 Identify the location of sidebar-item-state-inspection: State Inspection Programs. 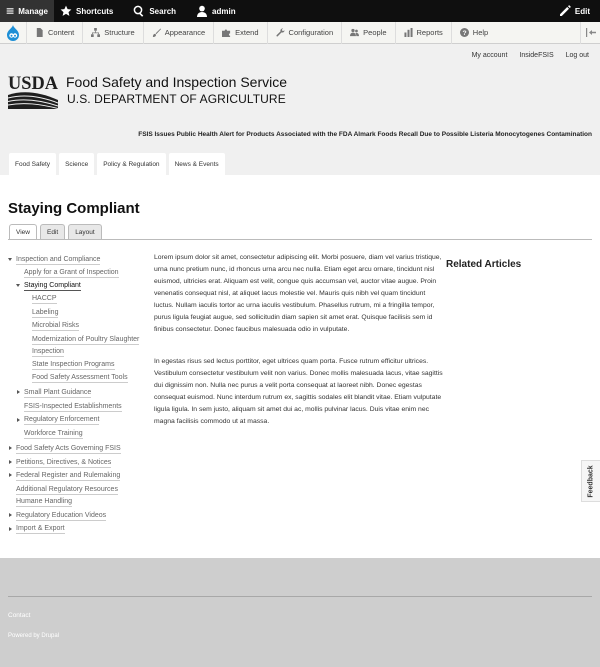
(73, 365).